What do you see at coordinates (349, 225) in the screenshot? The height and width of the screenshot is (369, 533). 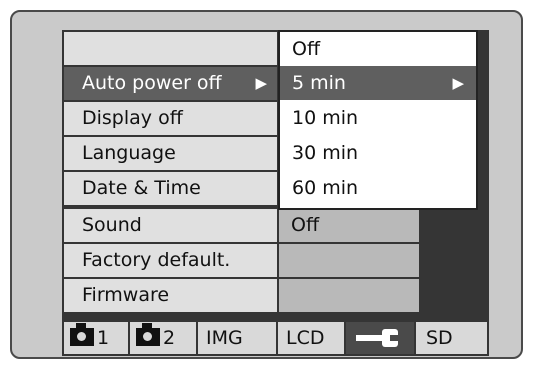 I see `sound-value: Off` at bounding box center [349, 225].